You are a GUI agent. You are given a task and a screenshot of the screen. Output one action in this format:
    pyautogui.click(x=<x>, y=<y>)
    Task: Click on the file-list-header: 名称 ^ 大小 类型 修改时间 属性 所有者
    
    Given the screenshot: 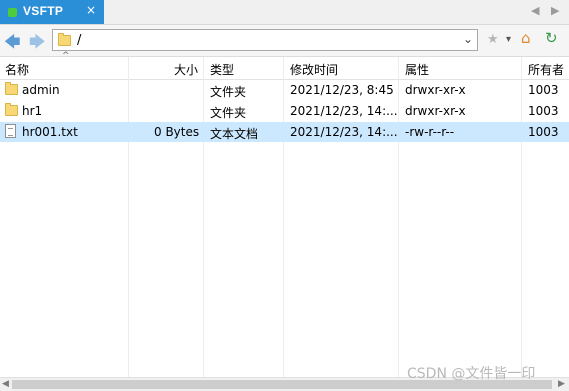 What is the action you would take?
    pyautogui.click(x=284, y=65)
    